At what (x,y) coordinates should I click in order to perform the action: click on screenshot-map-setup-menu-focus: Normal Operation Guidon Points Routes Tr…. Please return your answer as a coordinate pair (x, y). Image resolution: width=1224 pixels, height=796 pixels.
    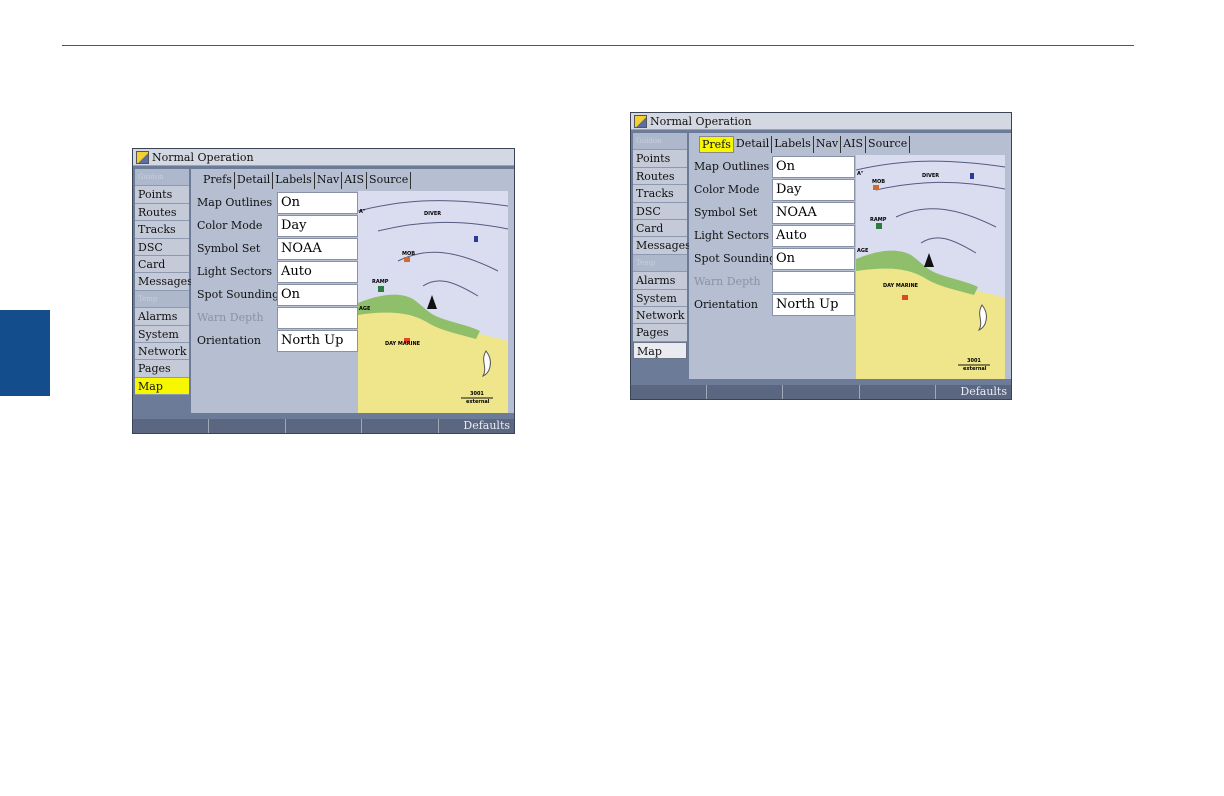
    Looking at the image, I should click on (323, 291).